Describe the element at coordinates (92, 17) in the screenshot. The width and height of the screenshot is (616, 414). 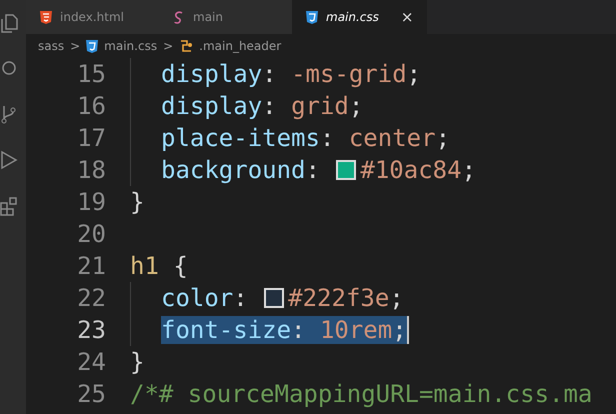
I see `file-tab: index.html` at that location.